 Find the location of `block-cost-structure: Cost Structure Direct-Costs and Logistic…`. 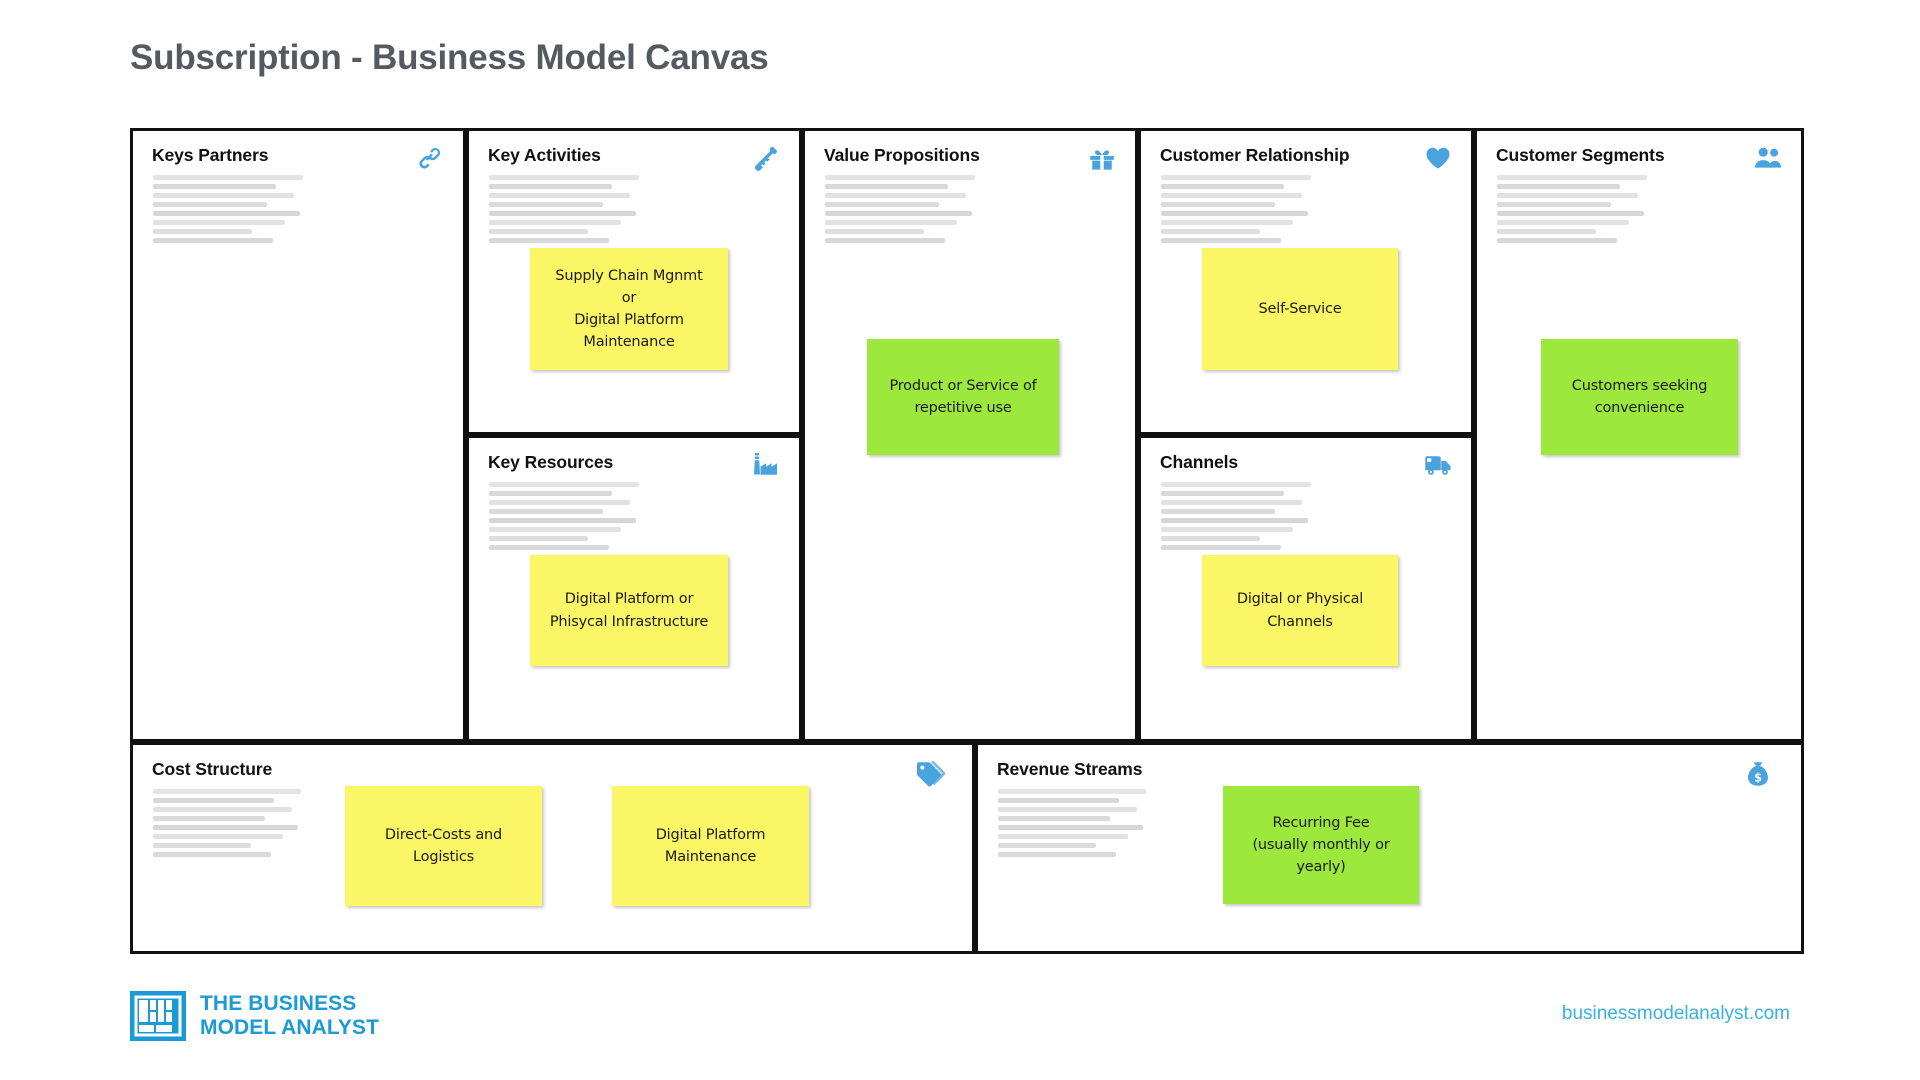

block-cost-structure: Cost Structure Direct-Costs and Logistic… is located at coordinates (552, 848).